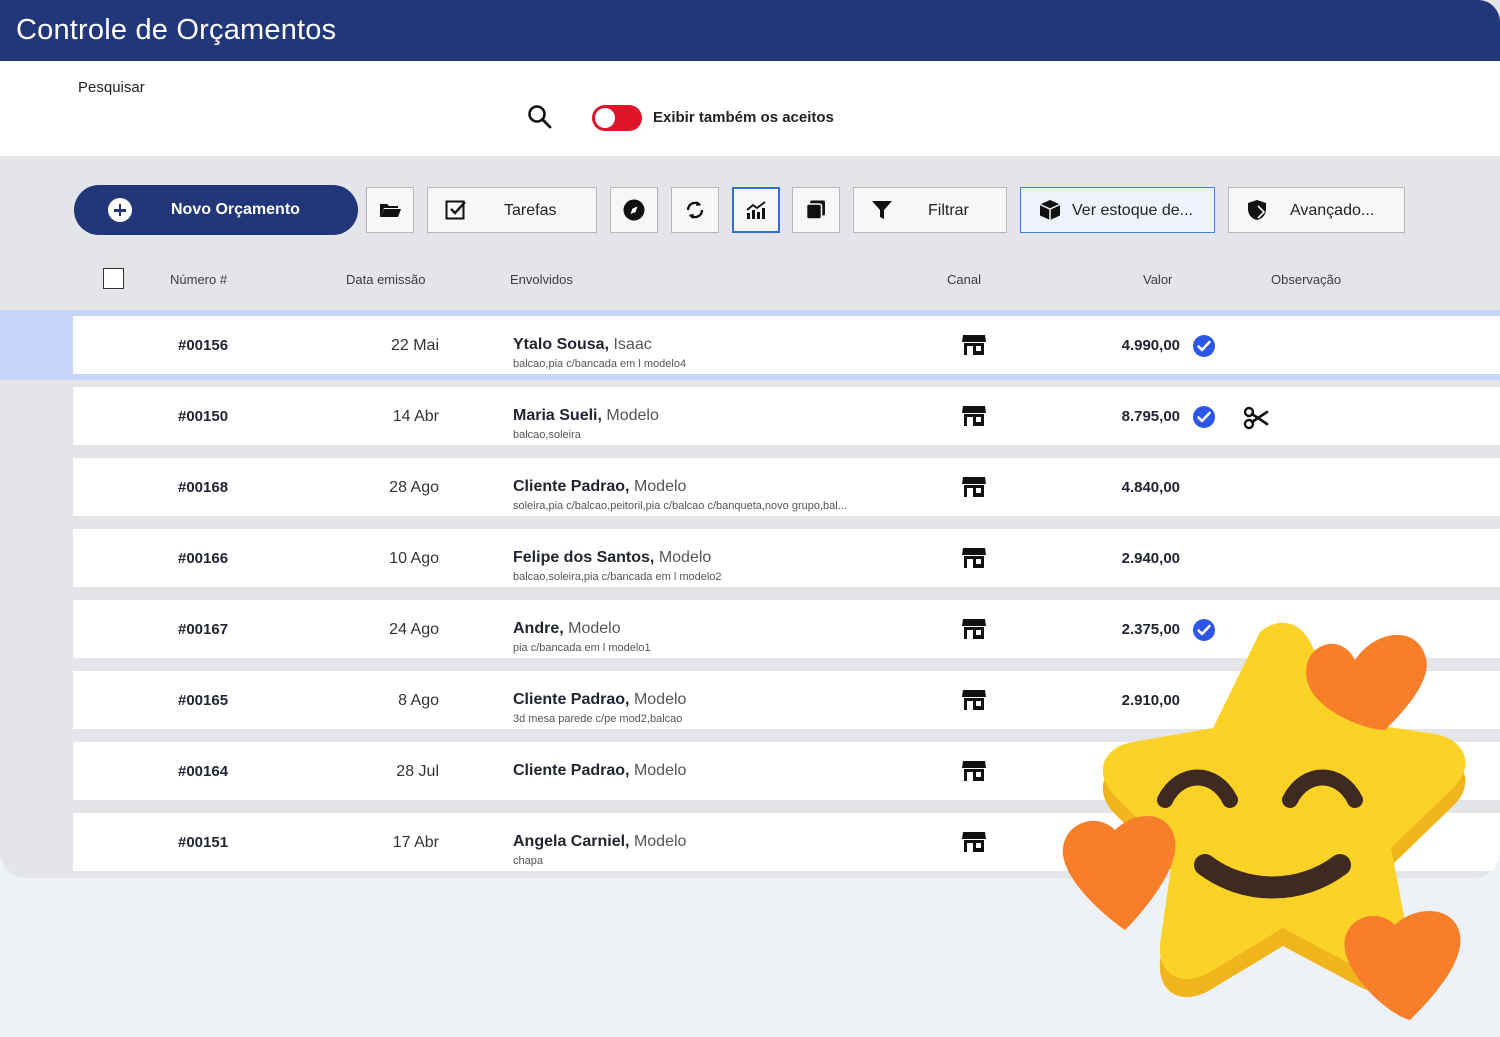 This screenshot has width=1500, height=1037. I want to click on search-label: Pesquisar, so click(111, 87).